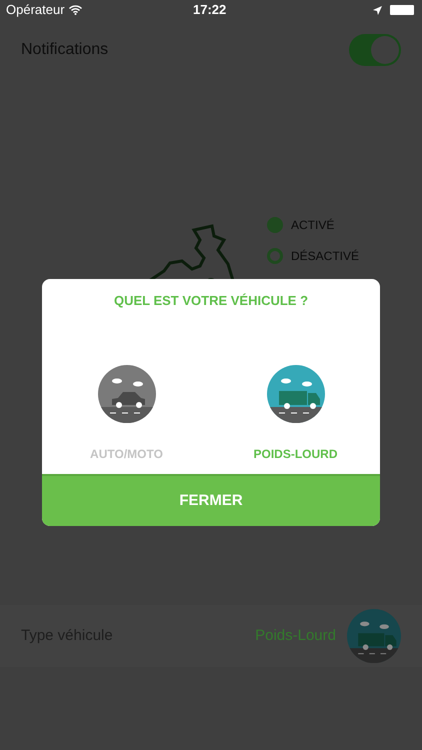 The width and height of the screenshot is (422, 750). I want to click on vehicle-type-value: Poids-Lourd, so click(295, 636).